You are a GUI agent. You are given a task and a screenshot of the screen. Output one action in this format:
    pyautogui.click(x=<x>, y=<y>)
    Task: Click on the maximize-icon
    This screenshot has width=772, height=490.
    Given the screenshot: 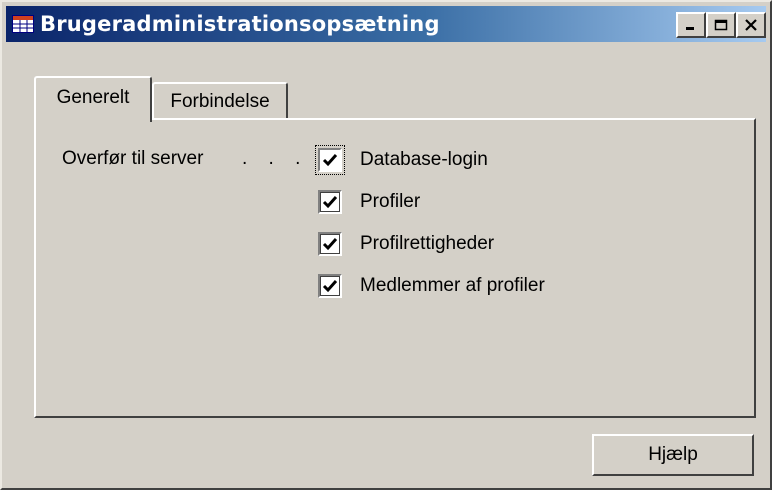 What is the action you would take?
    pyautogui.click(x=721, y=25)
    